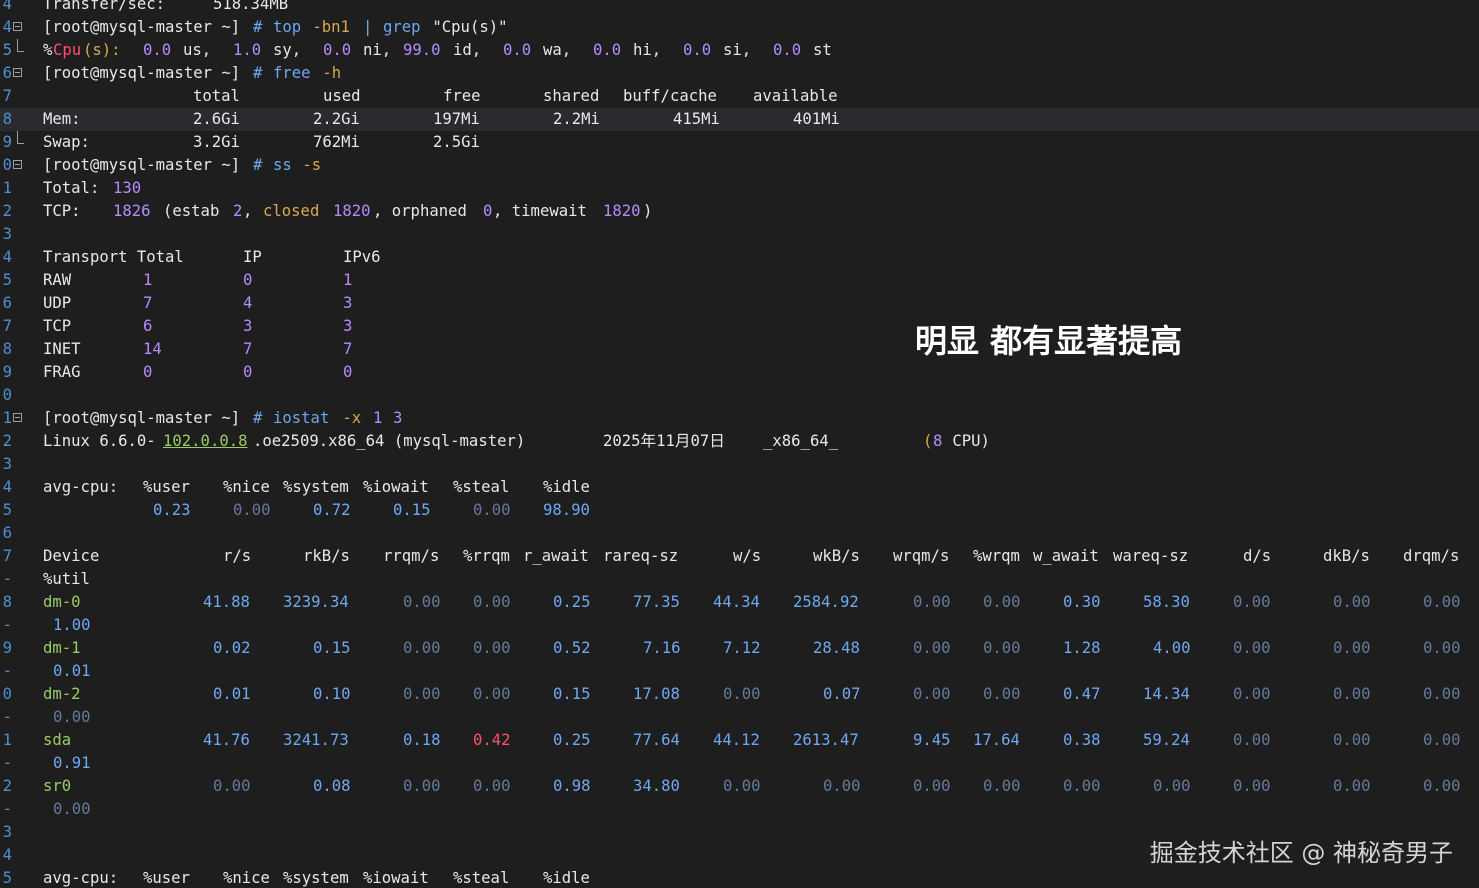  I want to click on text-segment: d/s, so click(1257, 556).